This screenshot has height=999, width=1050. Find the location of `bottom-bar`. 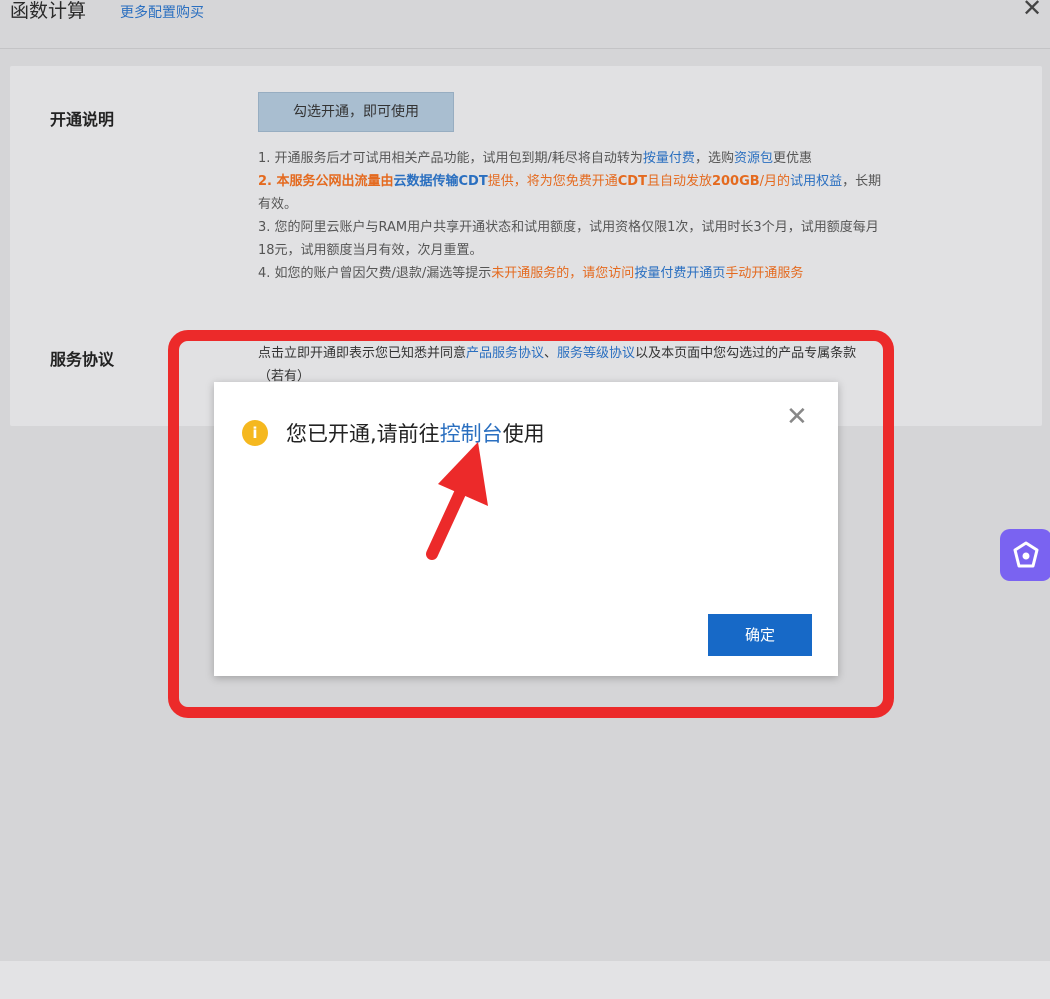

bottom-bar is located at coordinates (525, 980).